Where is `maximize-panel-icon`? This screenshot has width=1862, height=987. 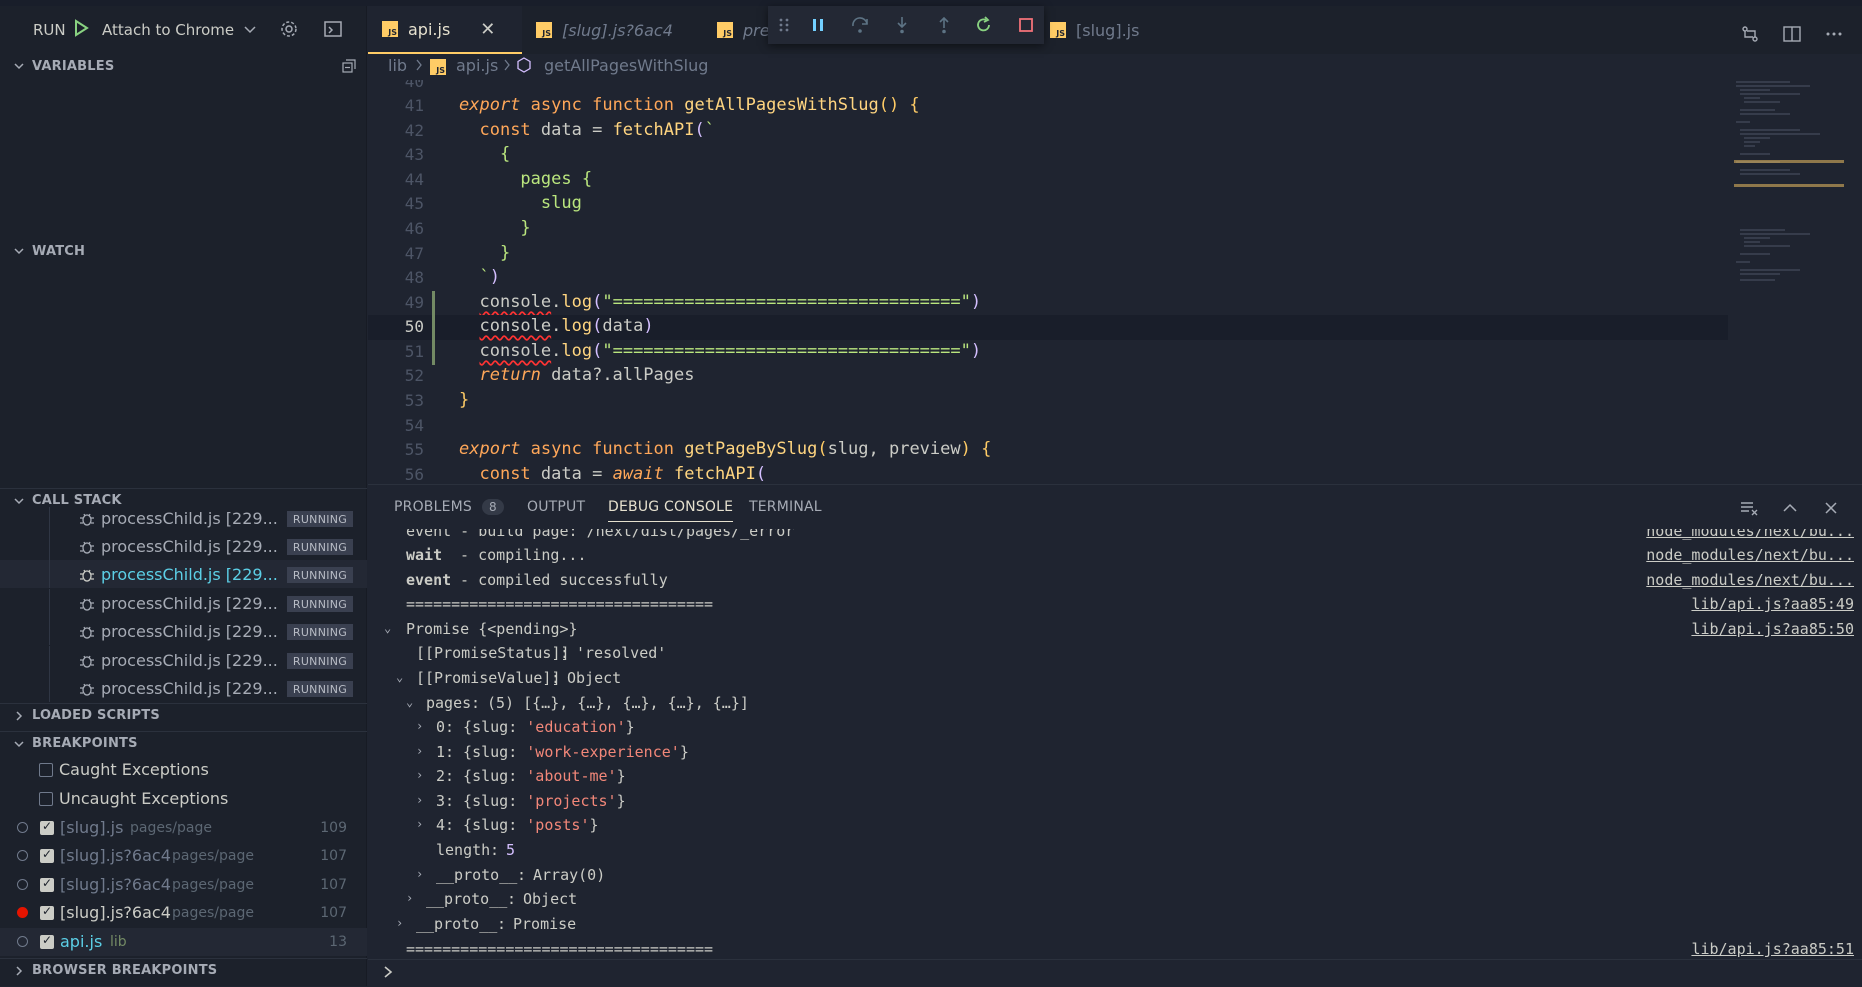
maximize-panel-icon is located at coordinates (1790, 508).